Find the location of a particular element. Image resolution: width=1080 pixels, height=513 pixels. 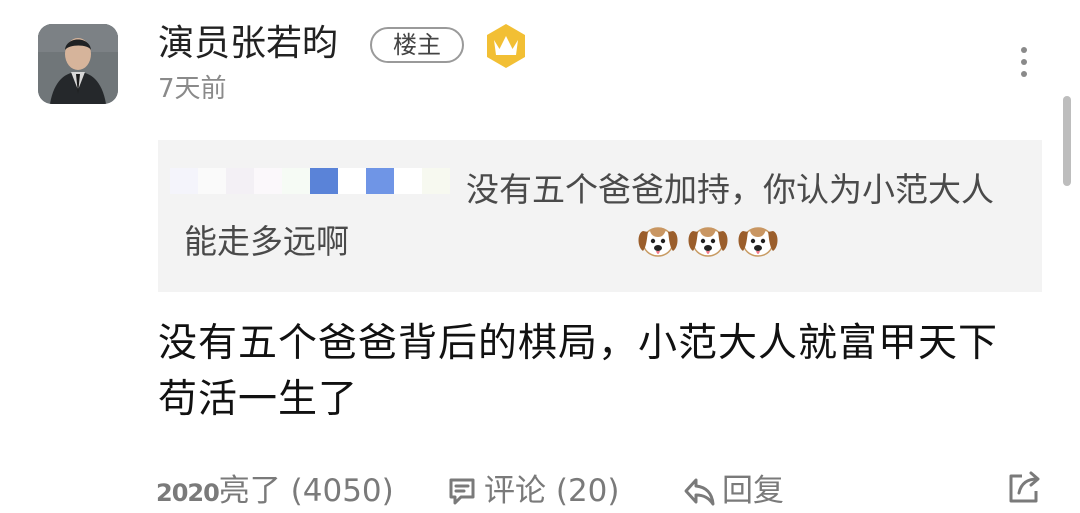

post-timestamp: 7天前 is located at coordinates (192, 89).